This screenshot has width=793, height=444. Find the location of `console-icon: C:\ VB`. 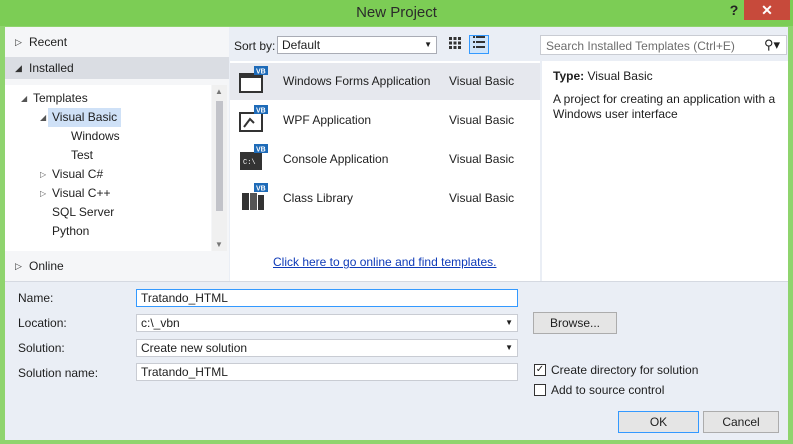

console-icon: C:\ VB is located at coordinates (254, 157).